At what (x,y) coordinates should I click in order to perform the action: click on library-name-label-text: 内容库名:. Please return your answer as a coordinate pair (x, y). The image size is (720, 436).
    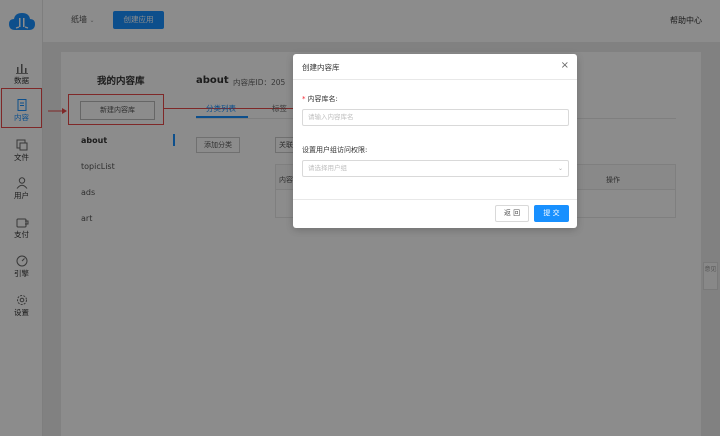
    Looking at the image, I should click on (322, 99).